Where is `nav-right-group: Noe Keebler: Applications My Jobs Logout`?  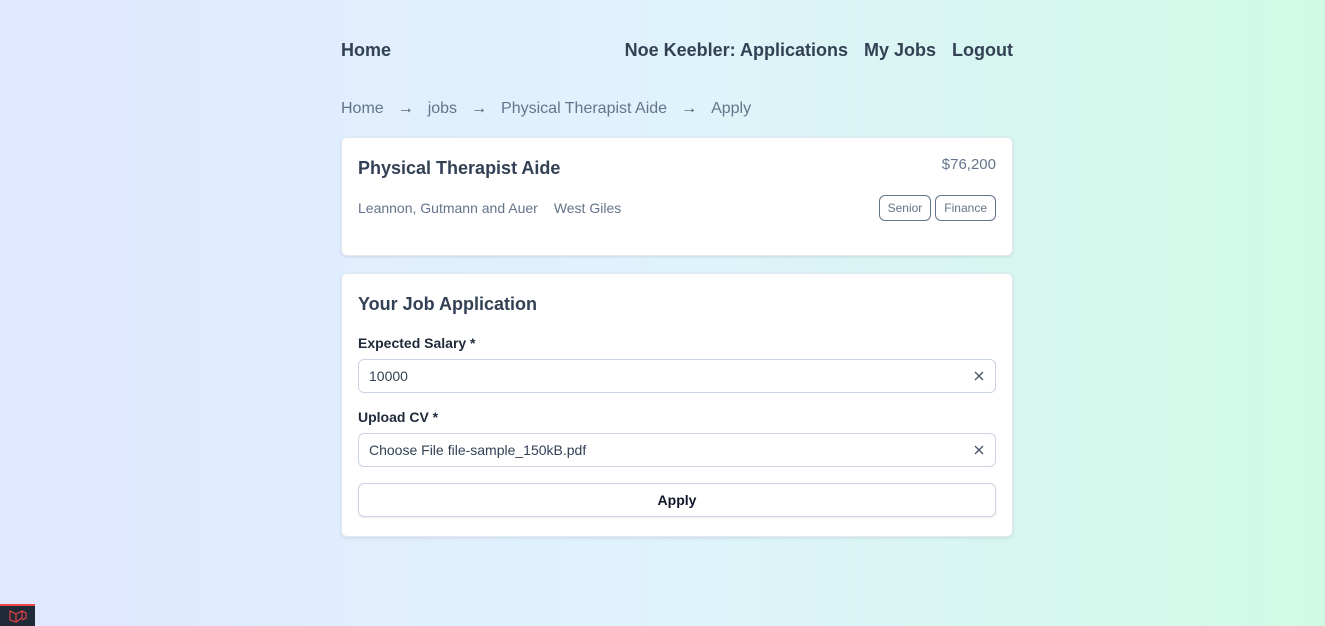 nav-right-group: Noe Keebler: Applications My Jobs Logout is located at coordinates (819, 50).